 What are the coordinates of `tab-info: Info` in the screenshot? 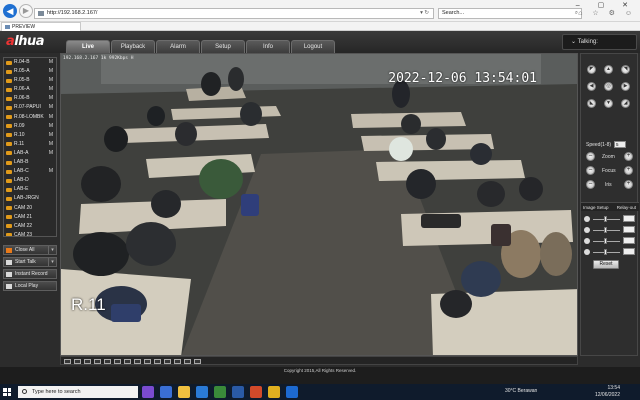 It's located at (268, 46).